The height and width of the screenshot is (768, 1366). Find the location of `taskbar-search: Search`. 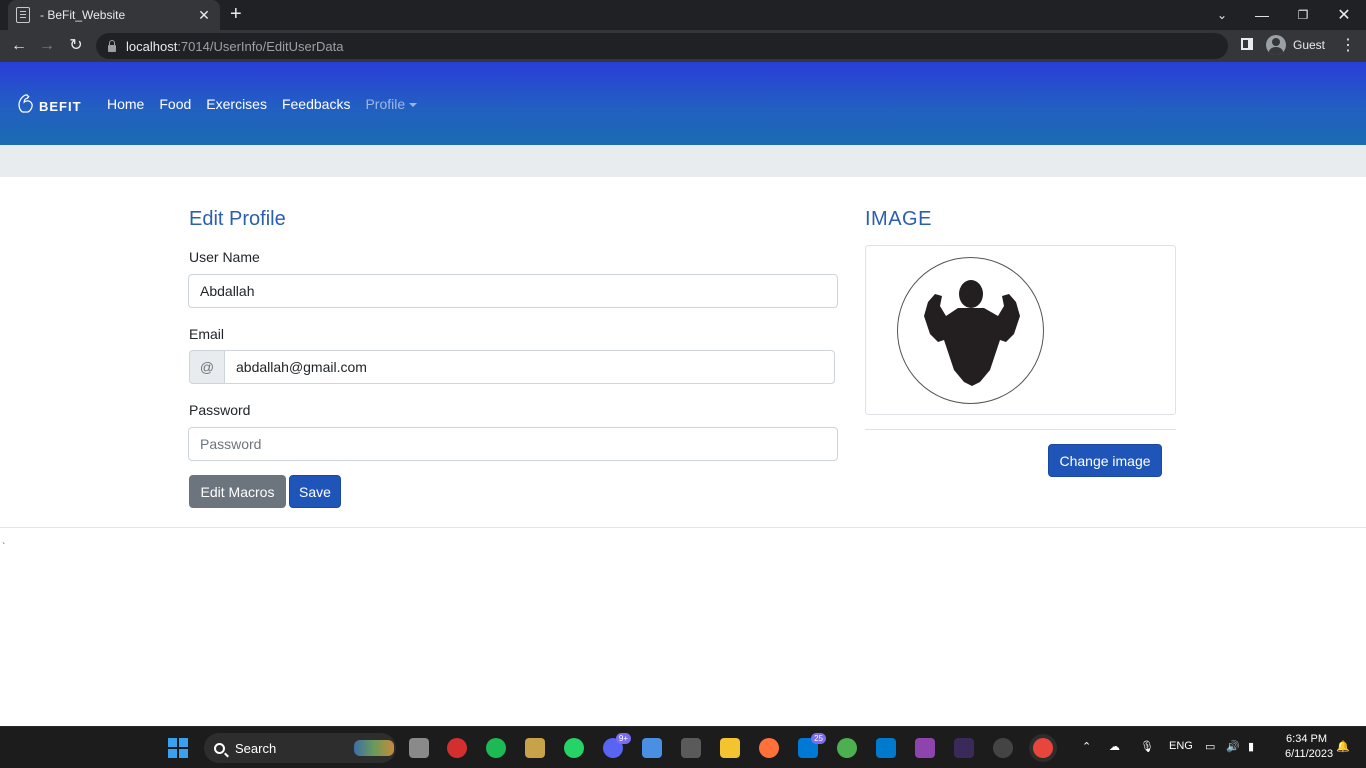

taskbar-search: Search is located at coordinates (300, 748).